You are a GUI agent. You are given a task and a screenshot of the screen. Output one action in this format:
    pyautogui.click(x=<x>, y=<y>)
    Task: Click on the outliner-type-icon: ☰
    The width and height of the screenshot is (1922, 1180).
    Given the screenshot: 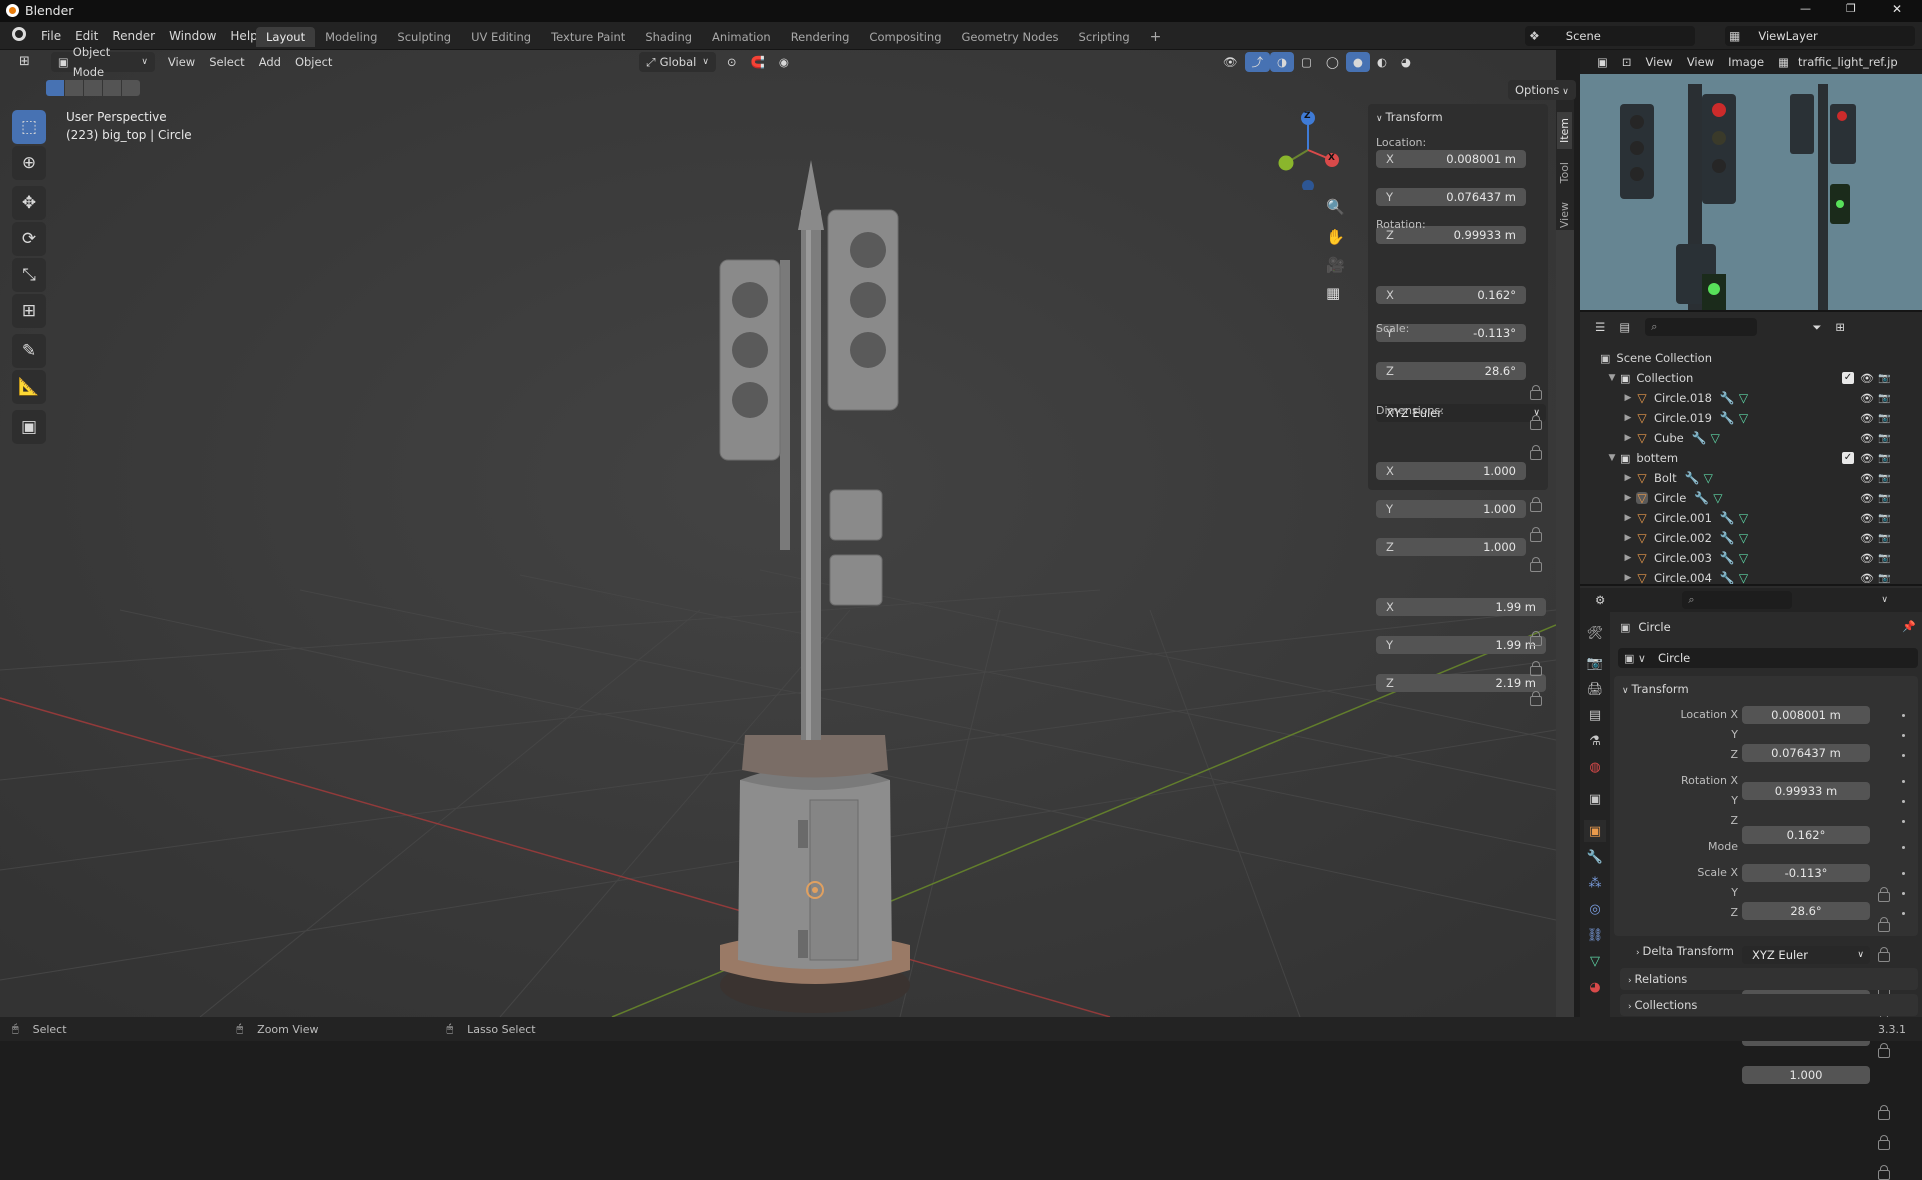 What is the action you would take?
    pyautogui.click(x=1600, y=327)
    